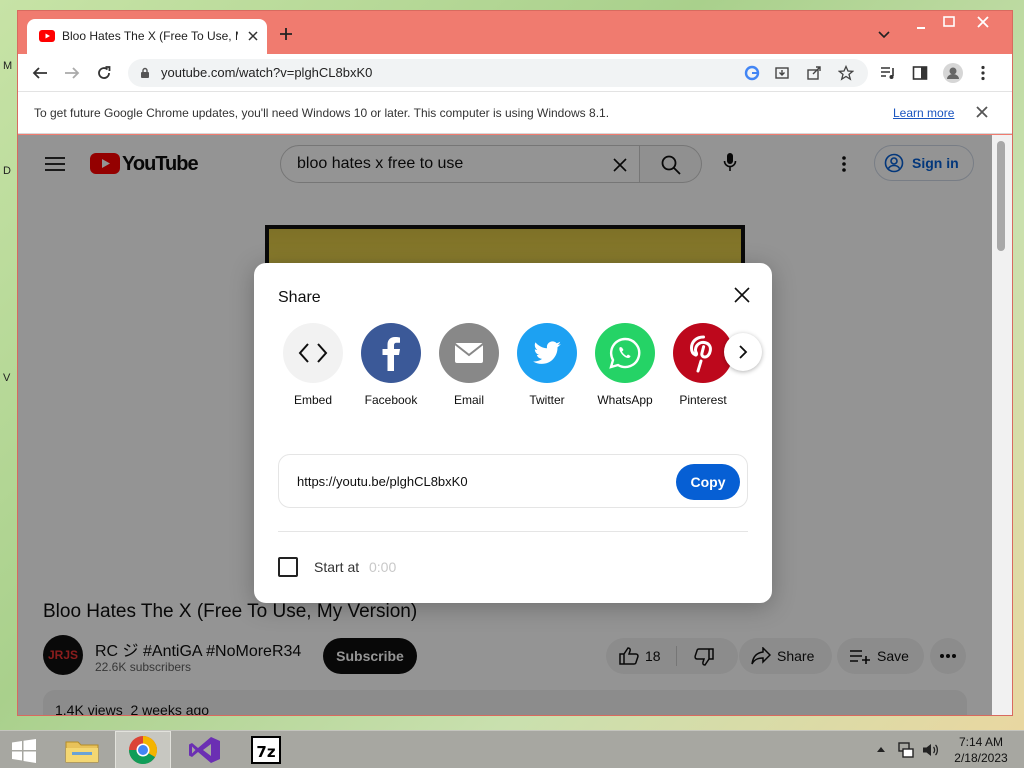  What do you see at coordinates (983, 22) in the screenshot?
I see `close-window-icon` at bounding box center [983, 22].